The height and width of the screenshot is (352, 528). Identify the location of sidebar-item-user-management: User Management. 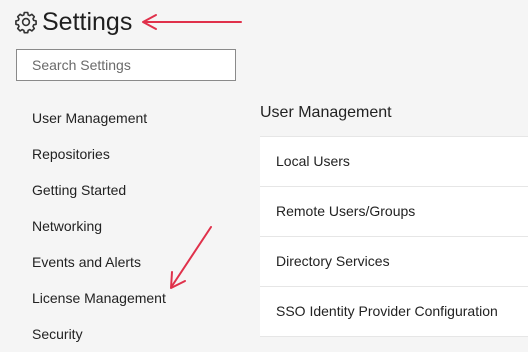
(132, 118).